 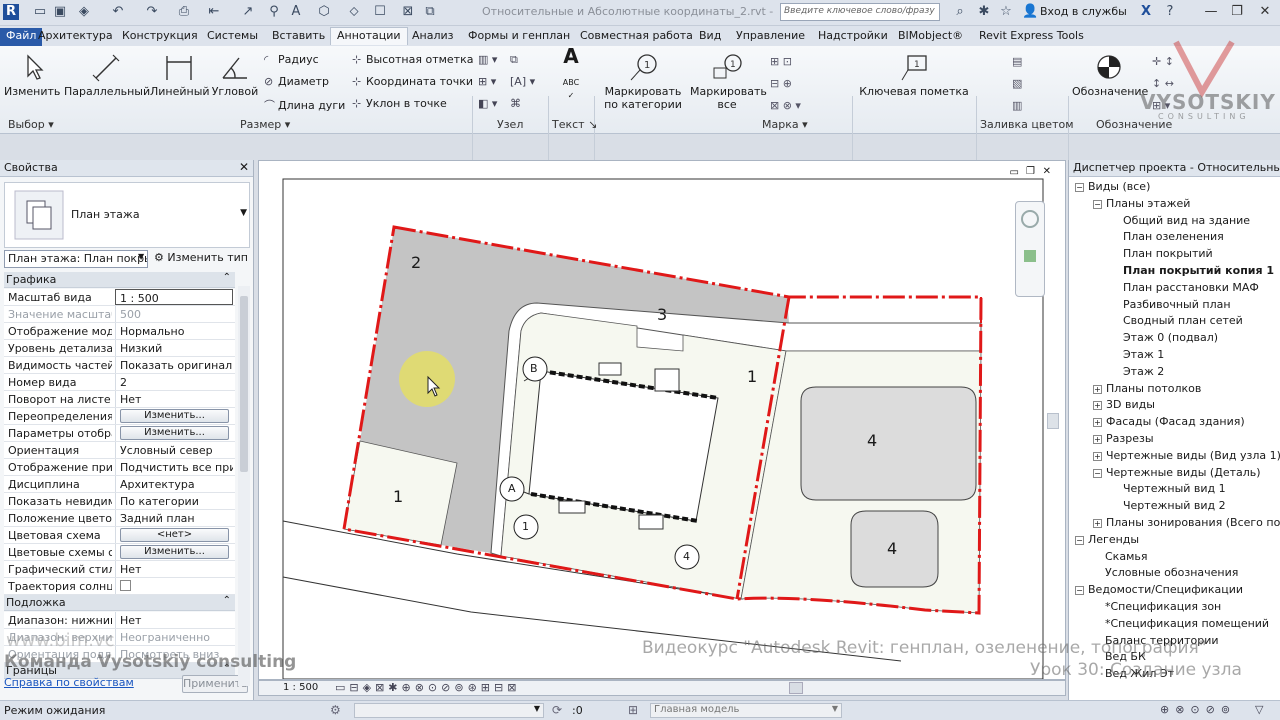 What do you see at coordinates (785, 84) in the screenshot?
I see `tag-tools-icons: ⊞ ⊡ ⊟ ⊕ ⊠ ⊗ ▾` at bounding box center [785, 84].